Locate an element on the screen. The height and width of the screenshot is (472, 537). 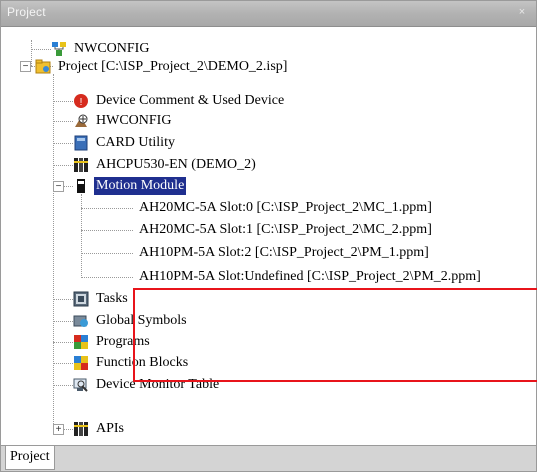
tree-item-label: CARD Utility is located at coordinates (135, 142).